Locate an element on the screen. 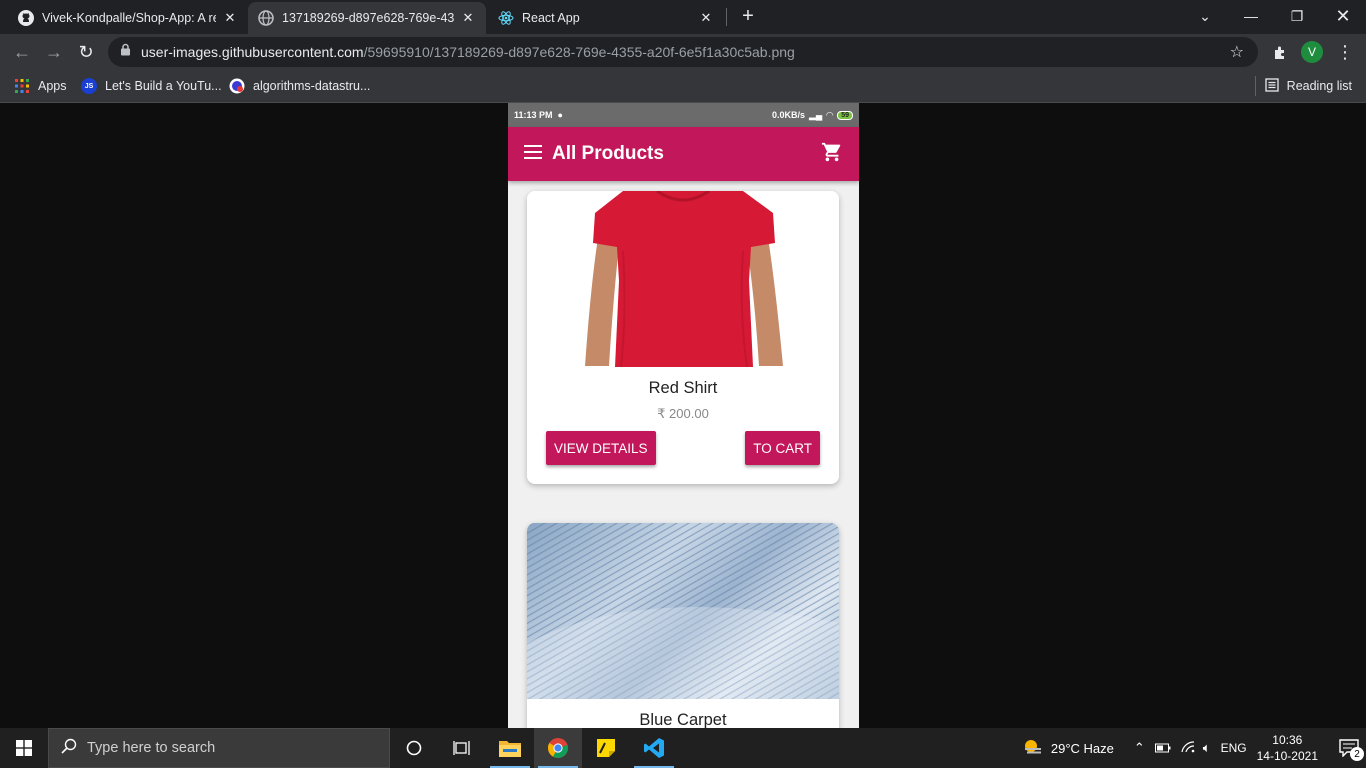 This screenshot has height=768, width=1366. bookmark-favicon-icon is located at coordinates (237, 86).